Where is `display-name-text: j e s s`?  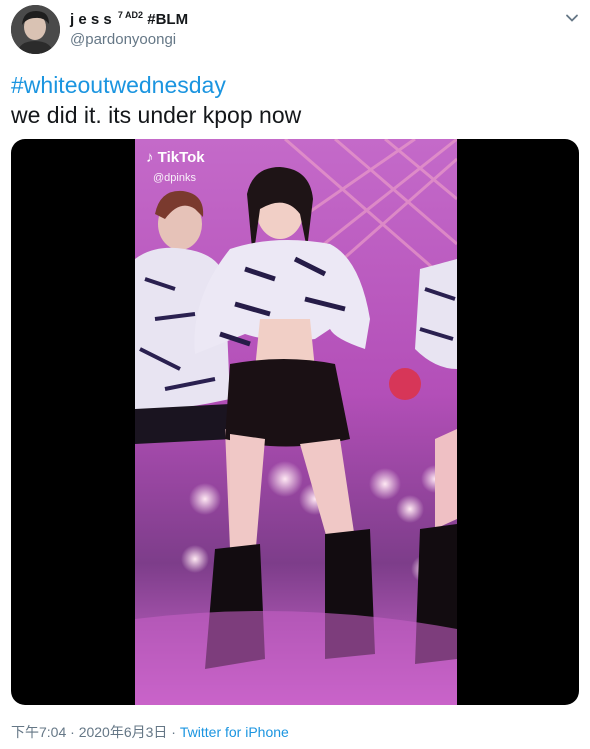
display-name-text: j e s s is located at coordinates (91, 19).